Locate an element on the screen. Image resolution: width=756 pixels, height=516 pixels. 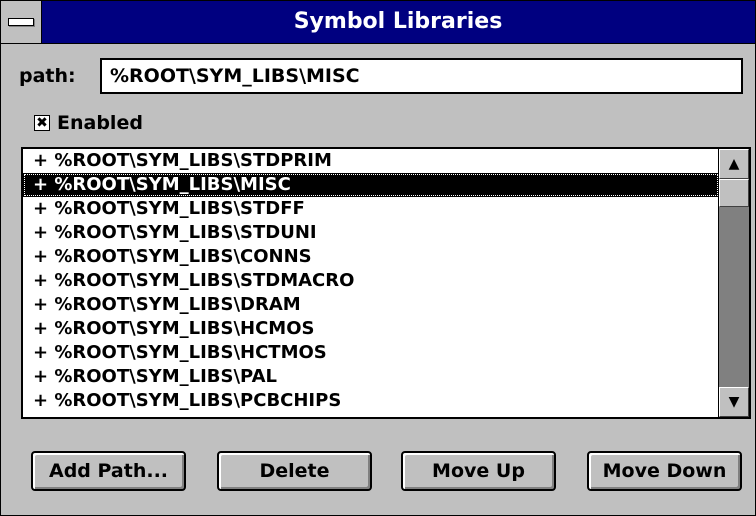
system-menu-button is located at coordinates (21, 22).